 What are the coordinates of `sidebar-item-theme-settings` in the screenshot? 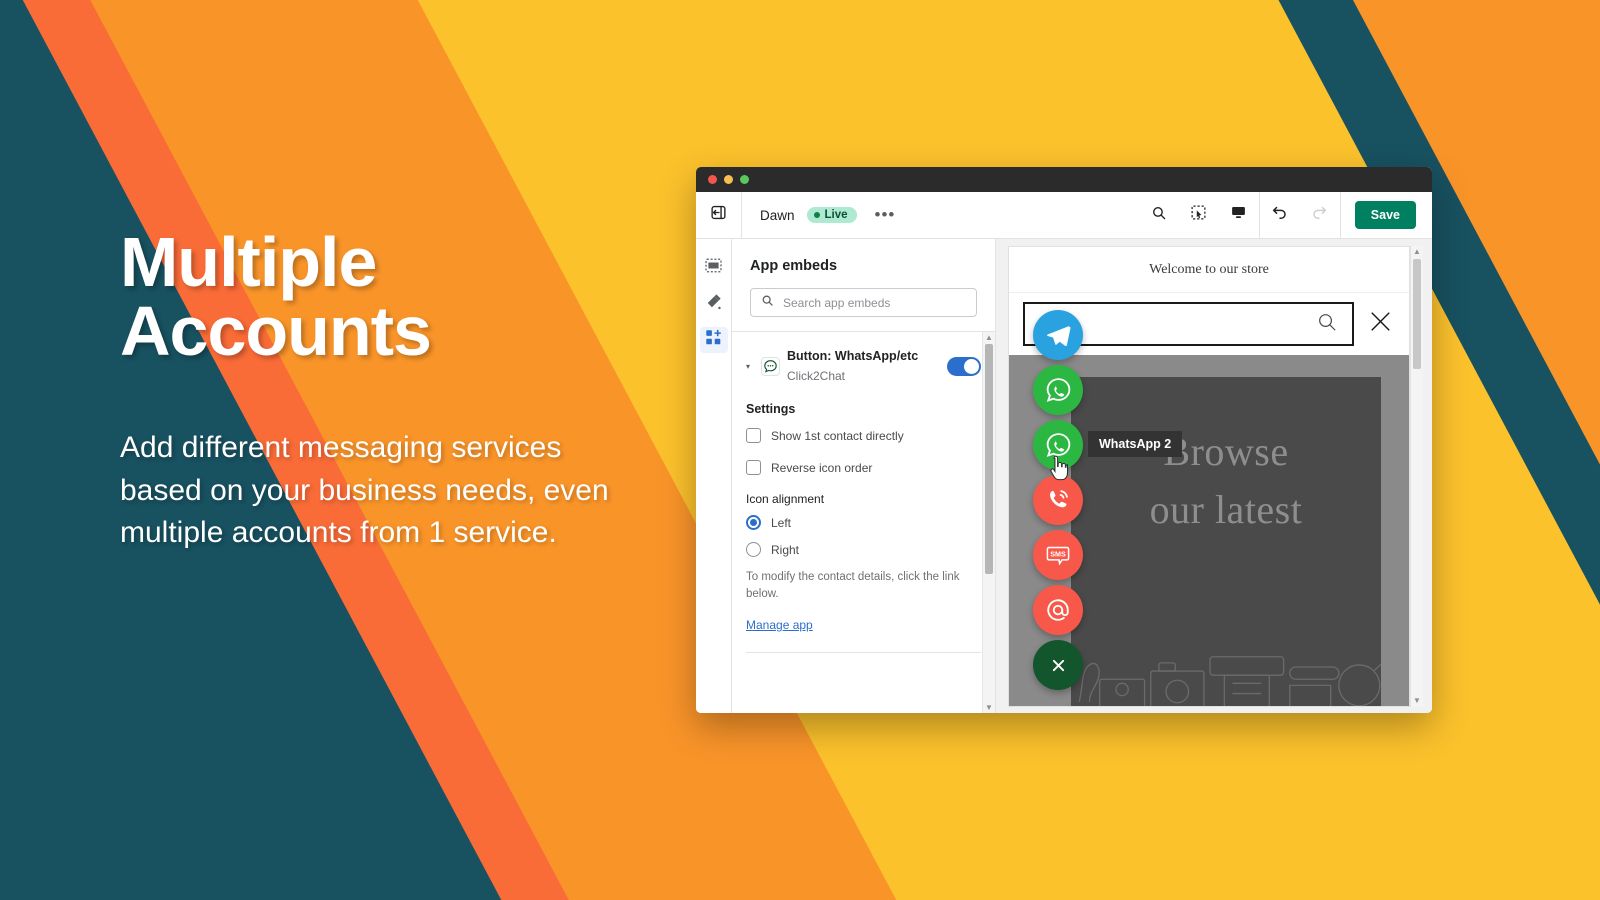 It's located at (714, 304).